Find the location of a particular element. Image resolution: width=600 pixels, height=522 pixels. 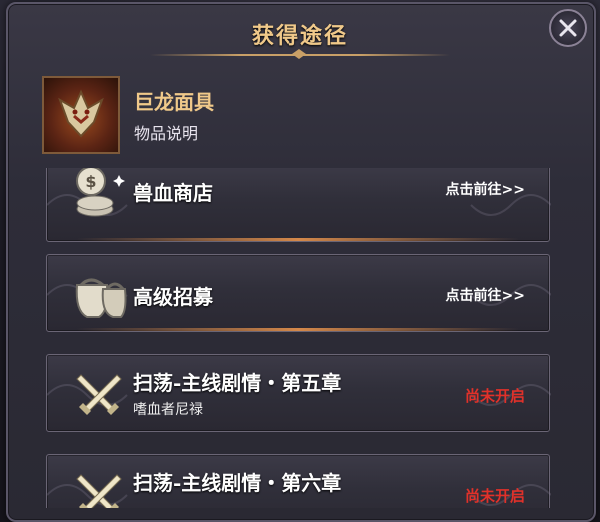

item-name: 巨龙面具 is located at coordinates (174, 102).